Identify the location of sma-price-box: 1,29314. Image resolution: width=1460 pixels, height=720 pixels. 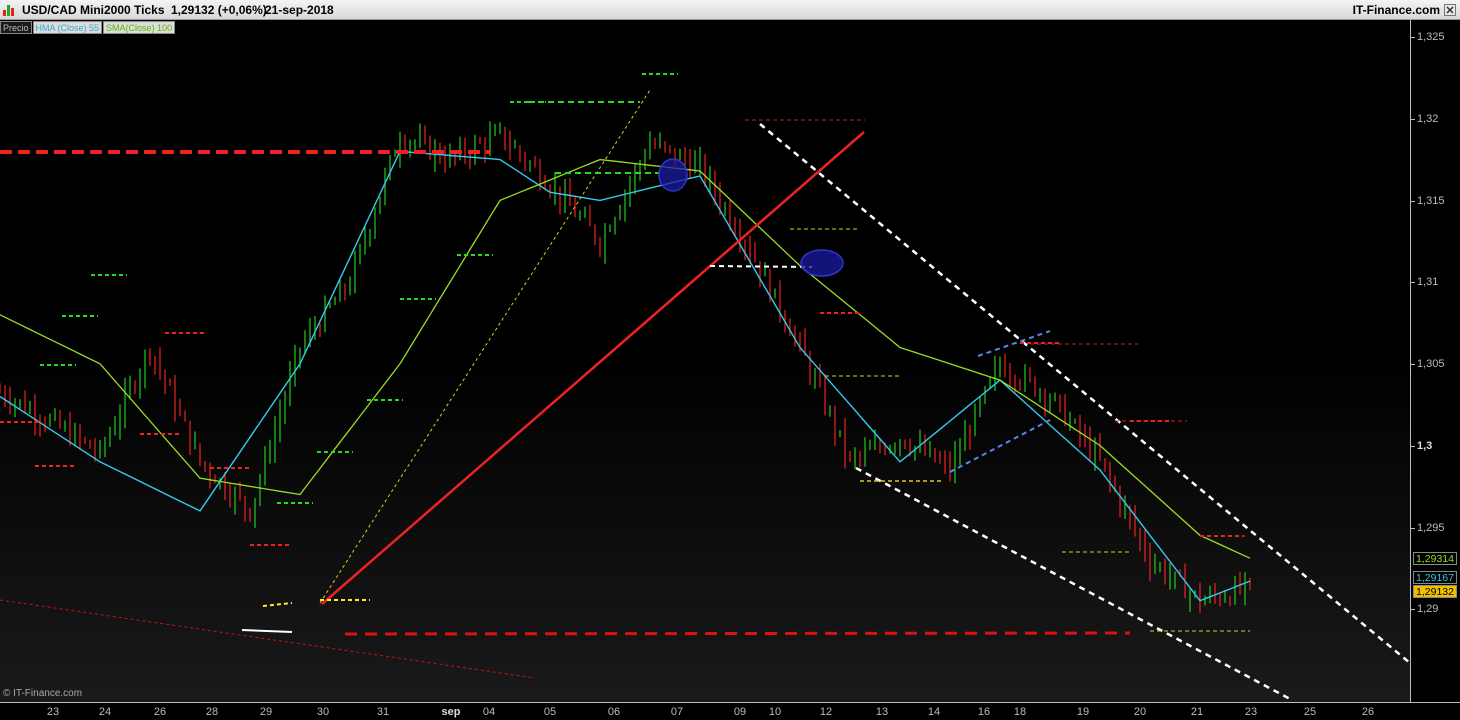
(1435, 558).